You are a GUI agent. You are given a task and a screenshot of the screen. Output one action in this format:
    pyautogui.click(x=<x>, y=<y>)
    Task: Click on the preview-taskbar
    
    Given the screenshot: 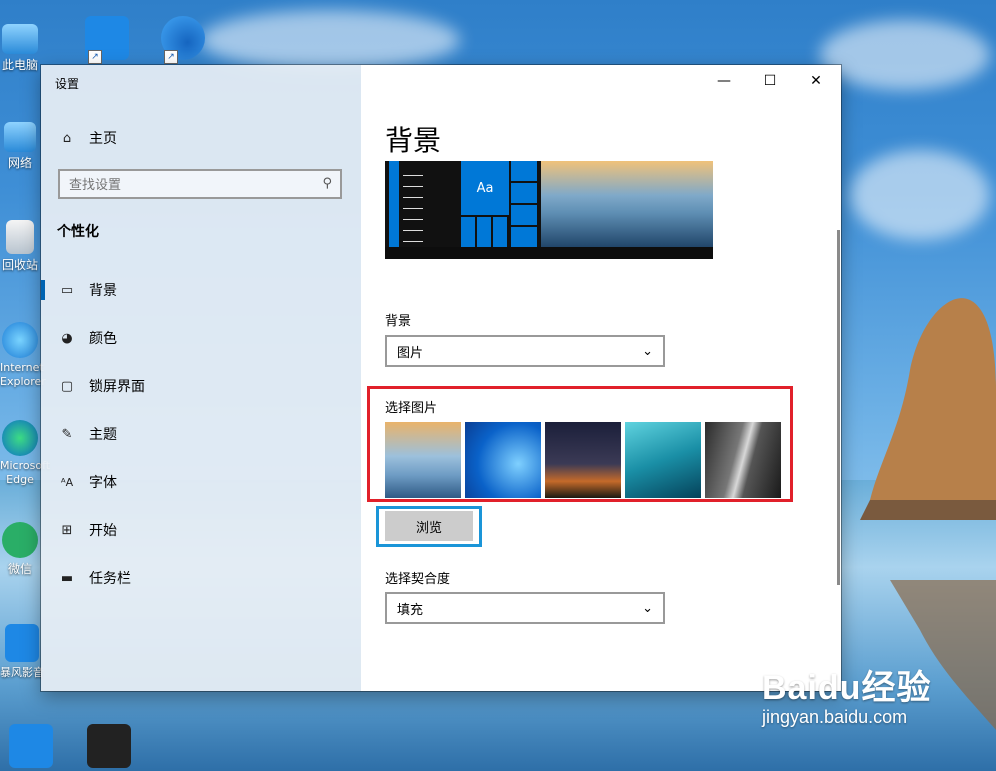 What is the action you would take?
    pyautogui.click(x=549, y=253)
    